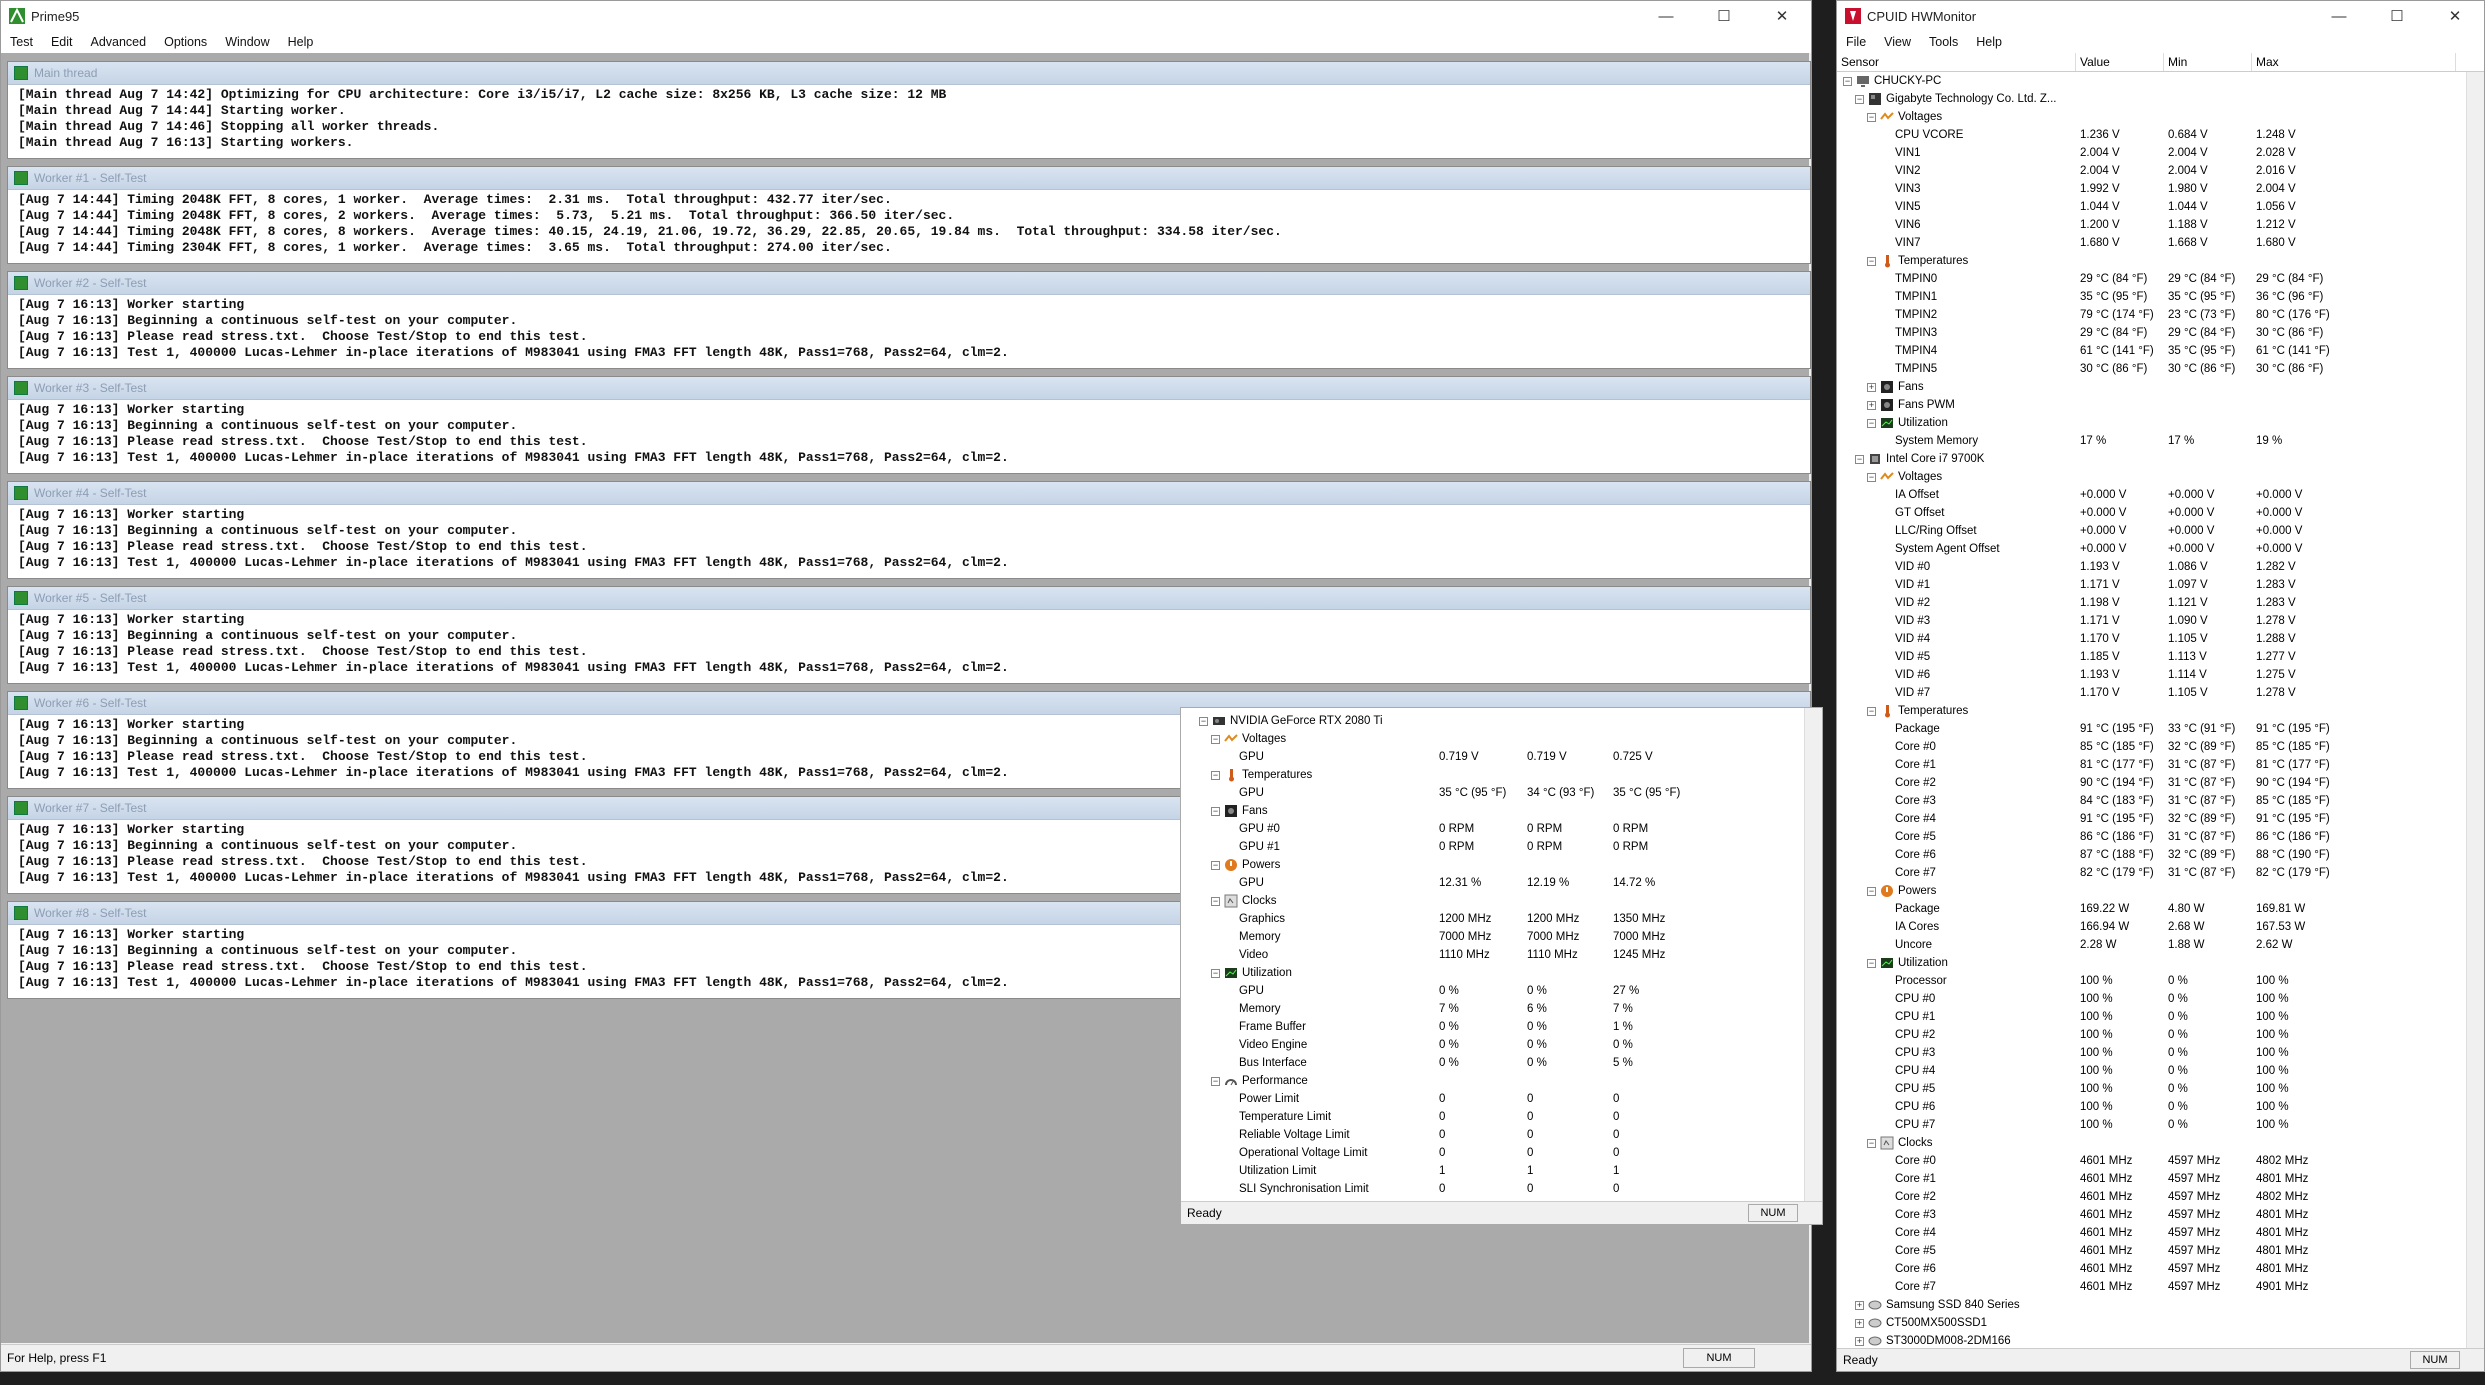  I want to click on sensor-row: IA Cores 166.94 W 2.68 W 167.53 W, so click(2152, 927).